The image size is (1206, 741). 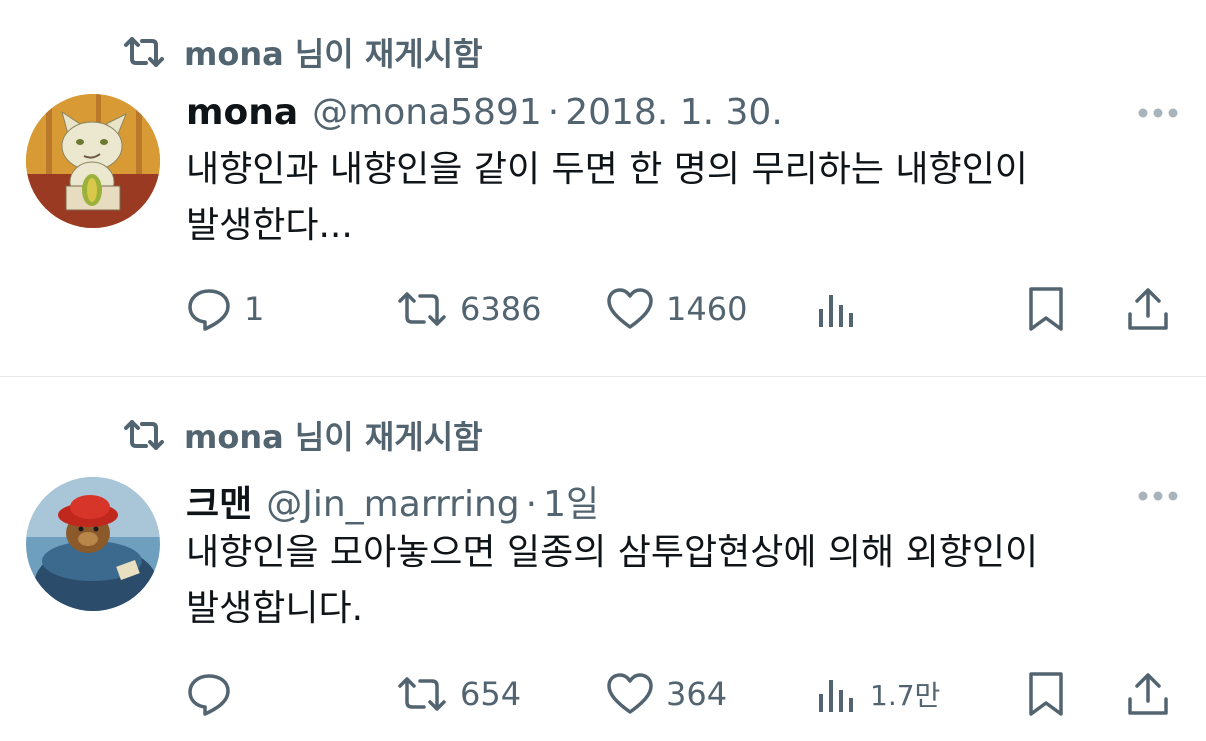 I want to click on tweet-text-line: 내향인을 모아놓으면 일종의 삼투압현상에 의해 외향인이, so click(x=612, y=552).